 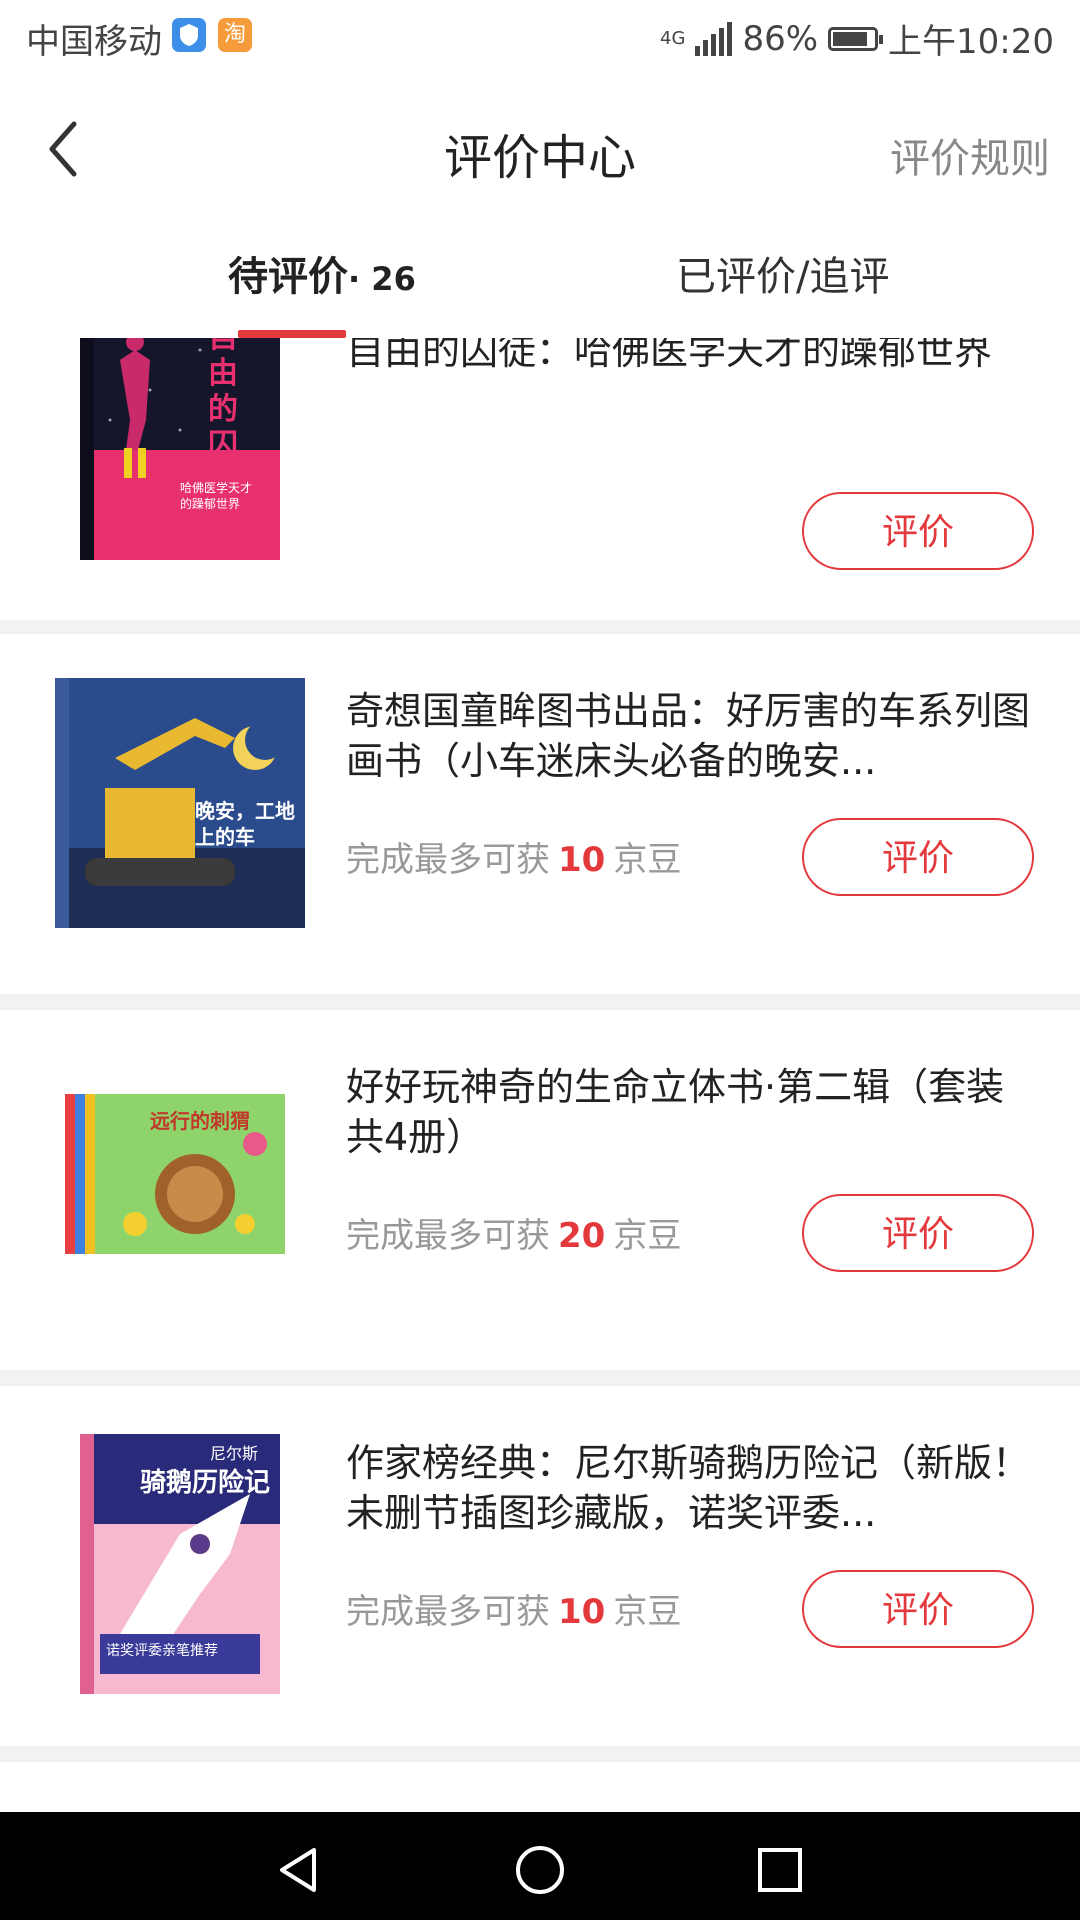 What do you see at coordinates (94, 42) in the screenshot?
I see `carrier-name: 中国移动` at bounding box center [94, 42].